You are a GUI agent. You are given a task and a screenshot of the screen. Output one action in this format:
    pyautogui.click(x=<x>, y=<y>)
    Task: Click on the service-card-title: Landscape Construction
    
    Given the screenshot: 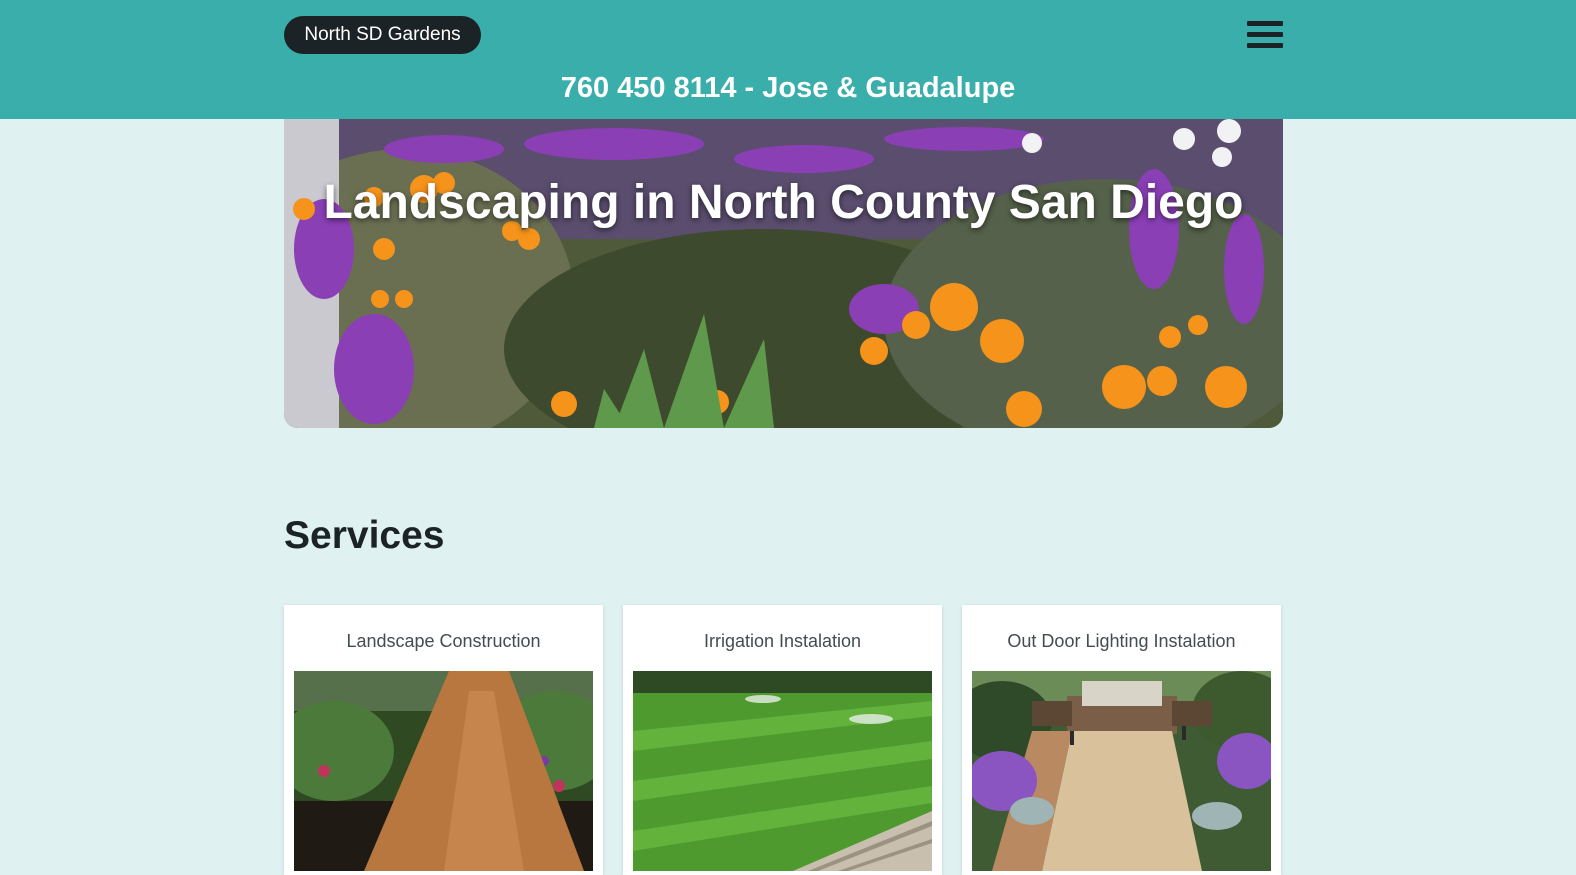 What is the action you would take?
    pyautogui.click(x=443, y=641)
    